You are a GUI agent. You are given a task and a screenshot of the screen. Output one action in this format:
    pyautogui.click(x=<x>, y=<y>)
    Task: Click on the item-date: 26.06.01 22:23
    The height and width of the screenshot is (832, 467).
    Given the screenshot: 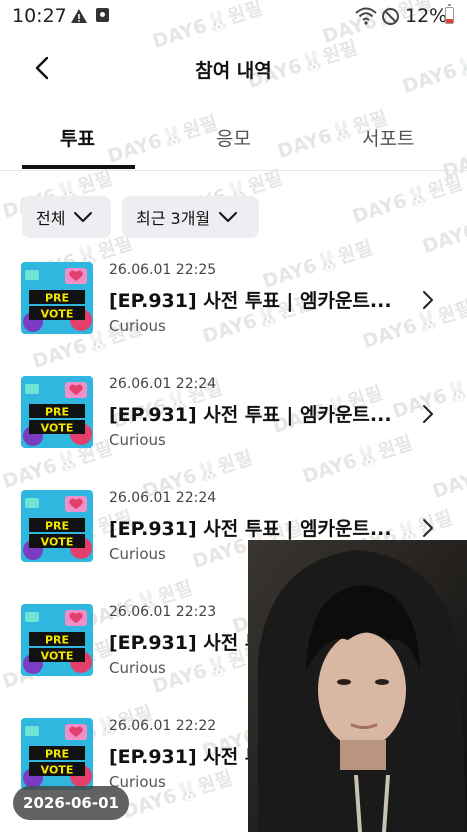 What is the action you would take?
    pyautogui.click(x=163, y=612)
    